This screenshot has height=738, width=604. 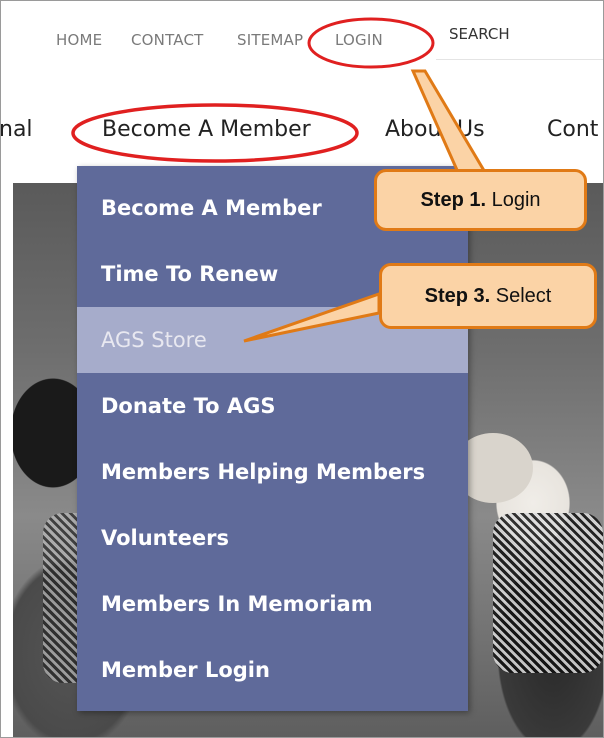 I want to click on step3-callout: Step 3. Select, so click(x=488, y=296).